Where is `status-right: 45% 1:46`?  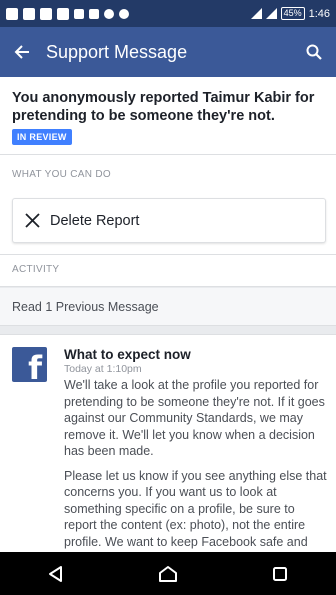
status-right: 45% 1:46 is located at coordinates (290, 13).